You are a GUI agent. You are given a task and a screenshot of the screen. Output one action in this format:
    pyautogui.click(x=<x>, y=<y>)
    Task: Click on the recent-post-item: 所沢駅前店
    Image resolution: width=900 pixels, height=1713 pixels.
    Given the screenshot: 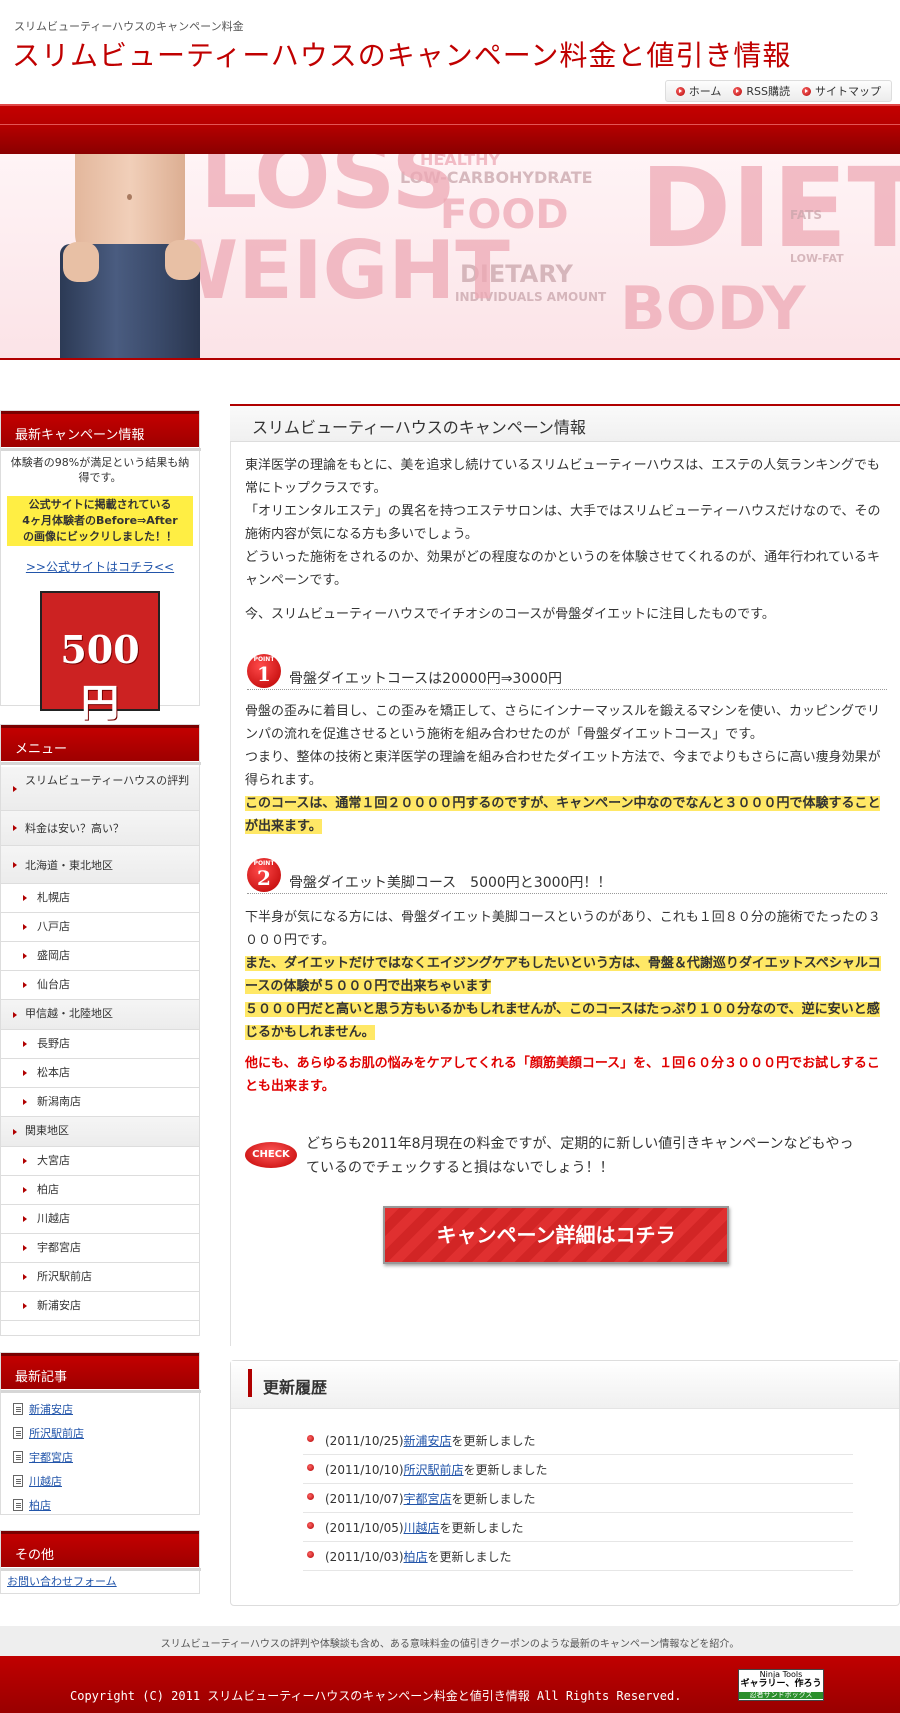 What is the action you would take?
    pyautogui.click(x=100, y=1433)
    